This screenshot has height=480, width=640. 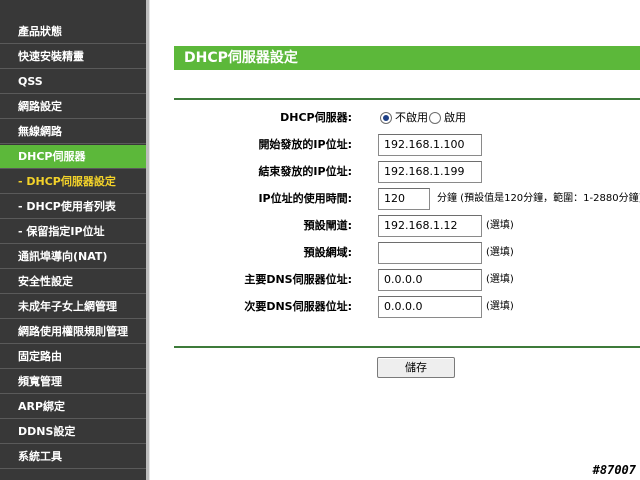 I want to click on gateway-label: 預設閘道:, so click(x=327, y=225).